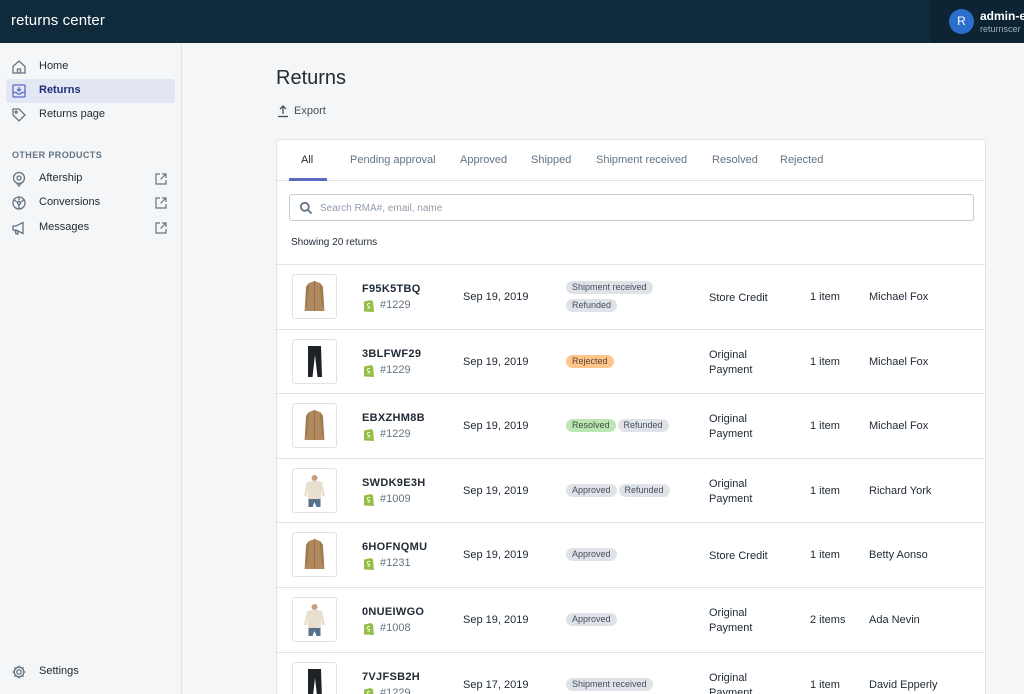 This screenshot has height=694, width=1024. Describe the element at coordinates (738, 298) in the screenshot. I see `refund-method-line: Store Credit` at that location.